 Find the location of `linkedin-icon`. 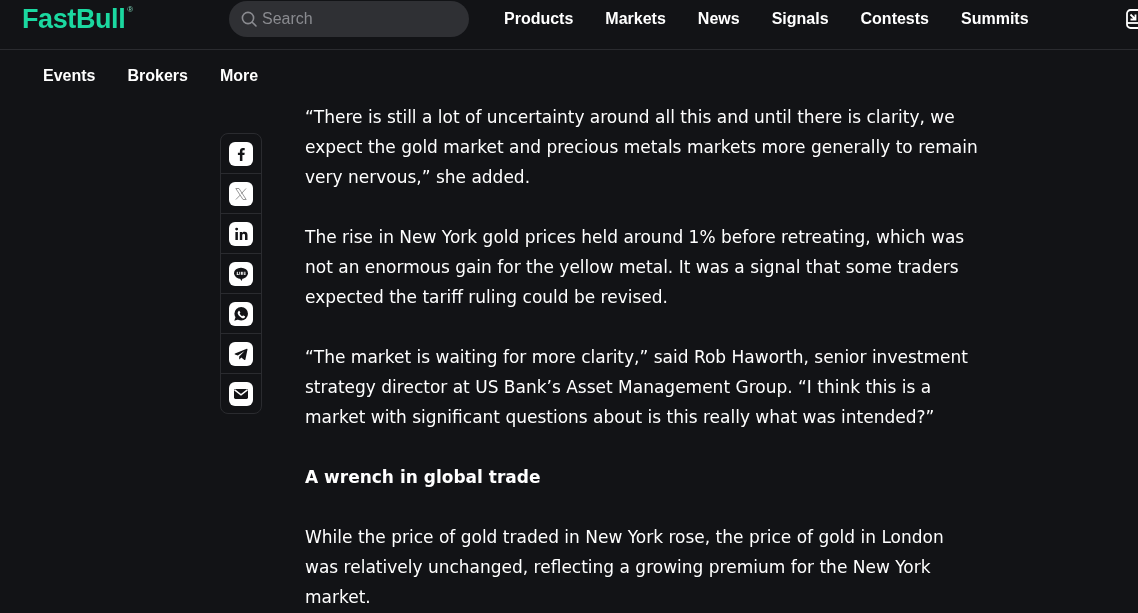

linkedin-icon is located at coordinates (241, 233).